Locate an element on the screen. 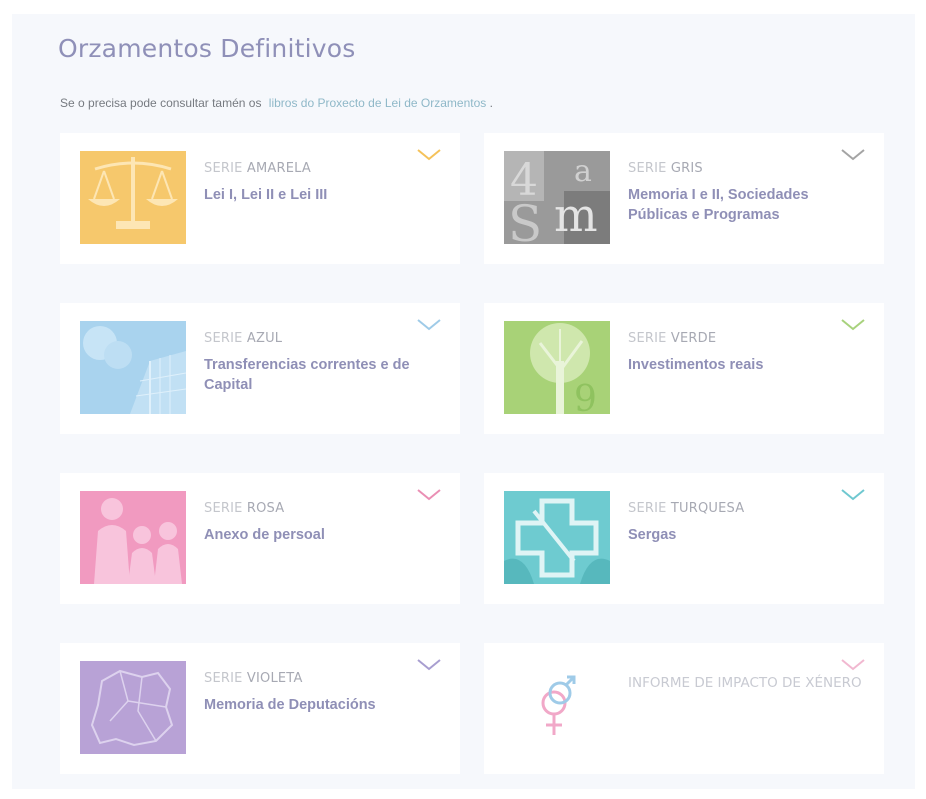 The height and width of the screenshot is (799, 926). card-serie-violeta: SERIE VIOLETA Memoria de Deputacións is located at coordinates (260, 708).